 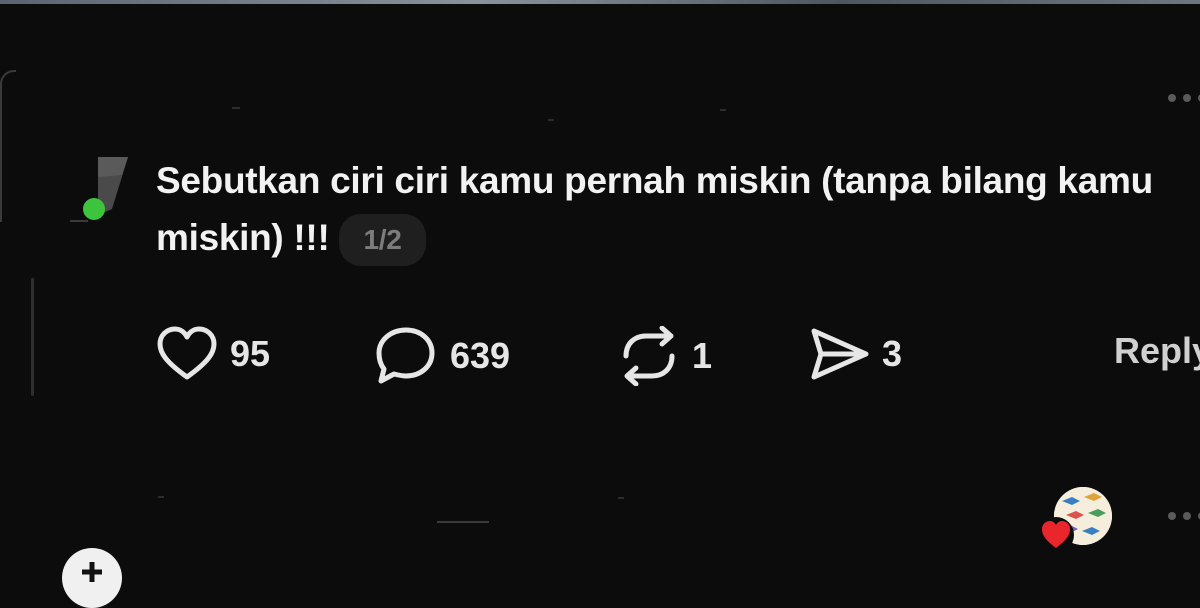 I want to click on post-actions: 95 639 1 3 Reply, so click(x=678, y=356).